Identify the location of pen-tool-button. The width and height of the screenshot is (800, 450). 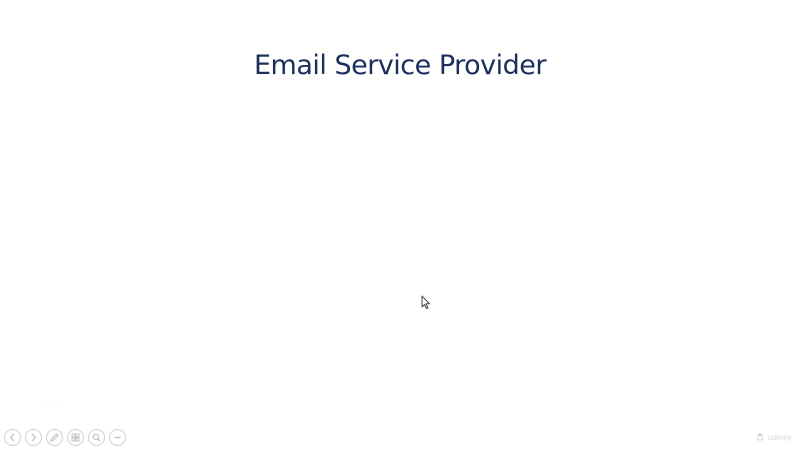
(54, 437).